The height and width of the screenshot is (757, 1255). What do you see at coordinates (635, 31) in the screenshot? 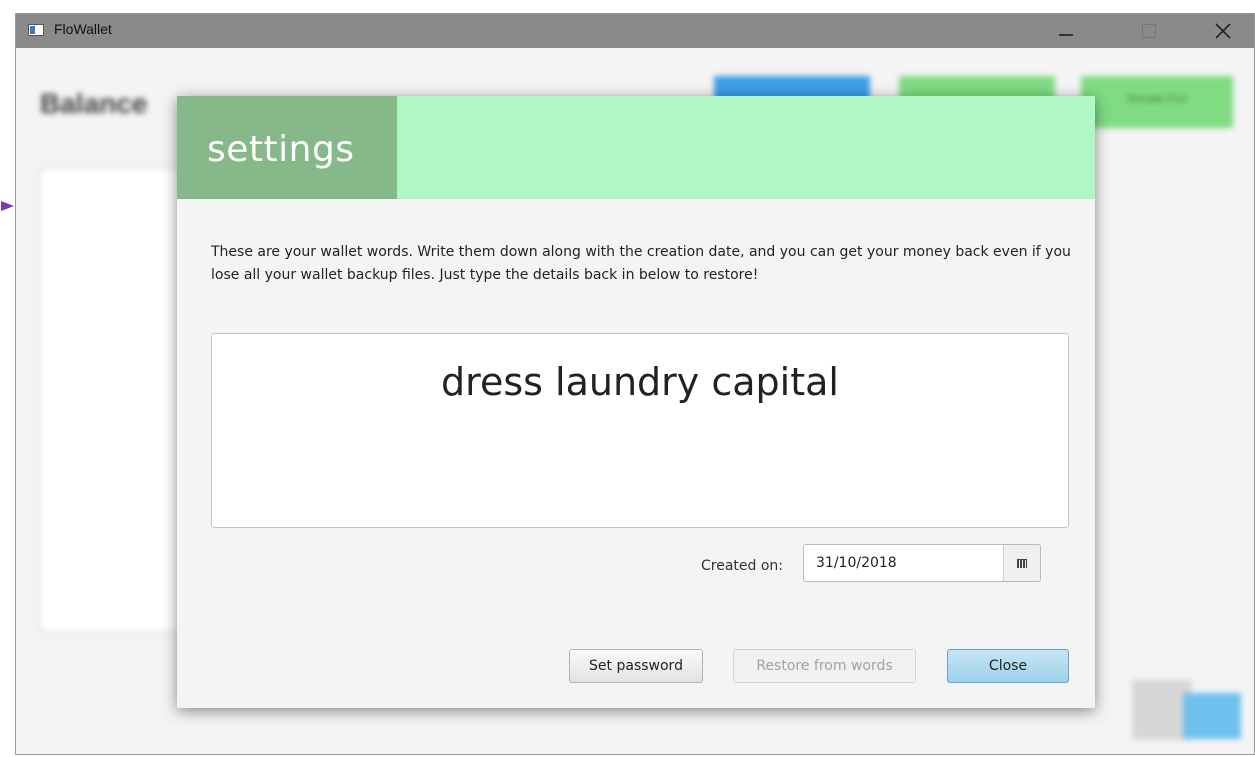
I see `title-bar: FloWallet` at bounding box center [635, 31].